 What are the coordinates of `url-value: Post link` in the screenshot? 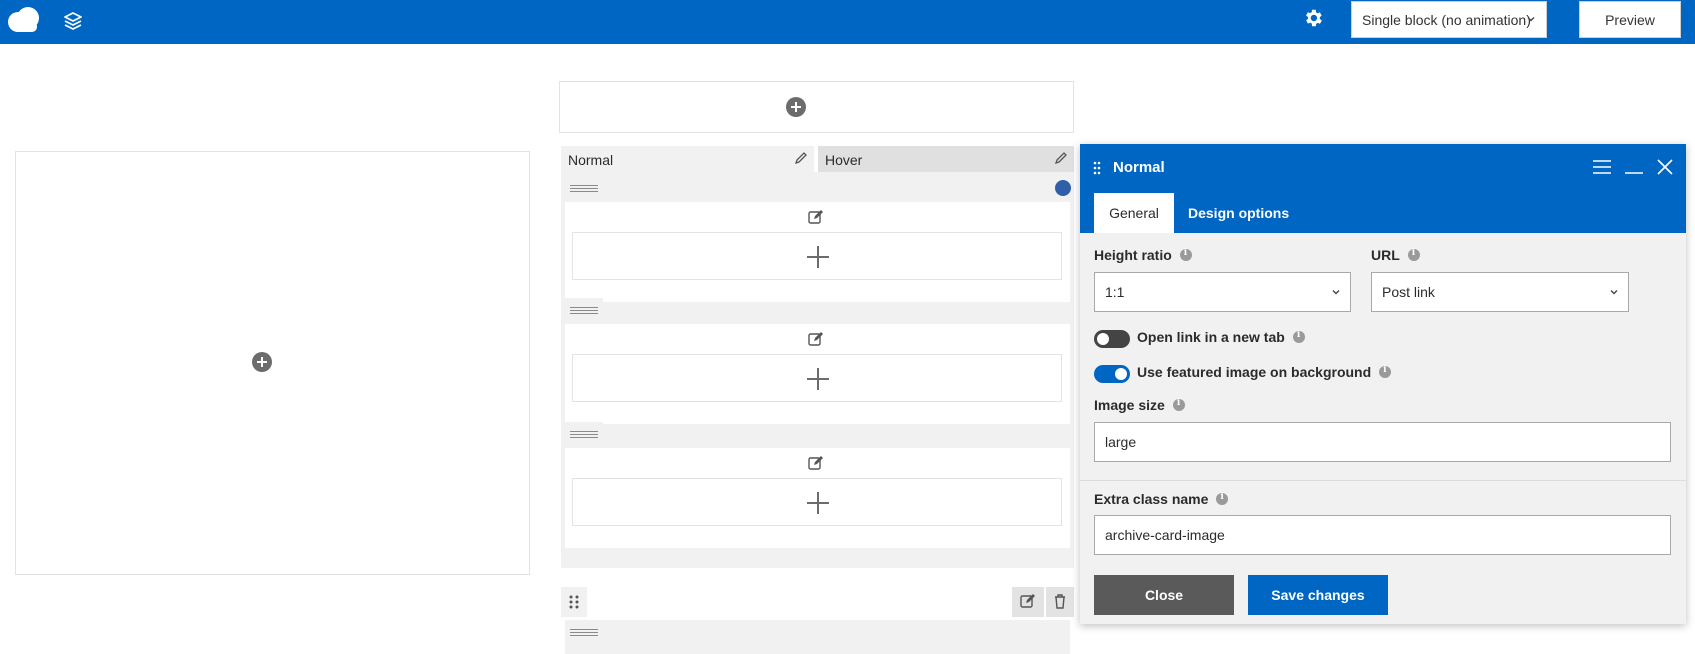 It's located at (1408, 292).